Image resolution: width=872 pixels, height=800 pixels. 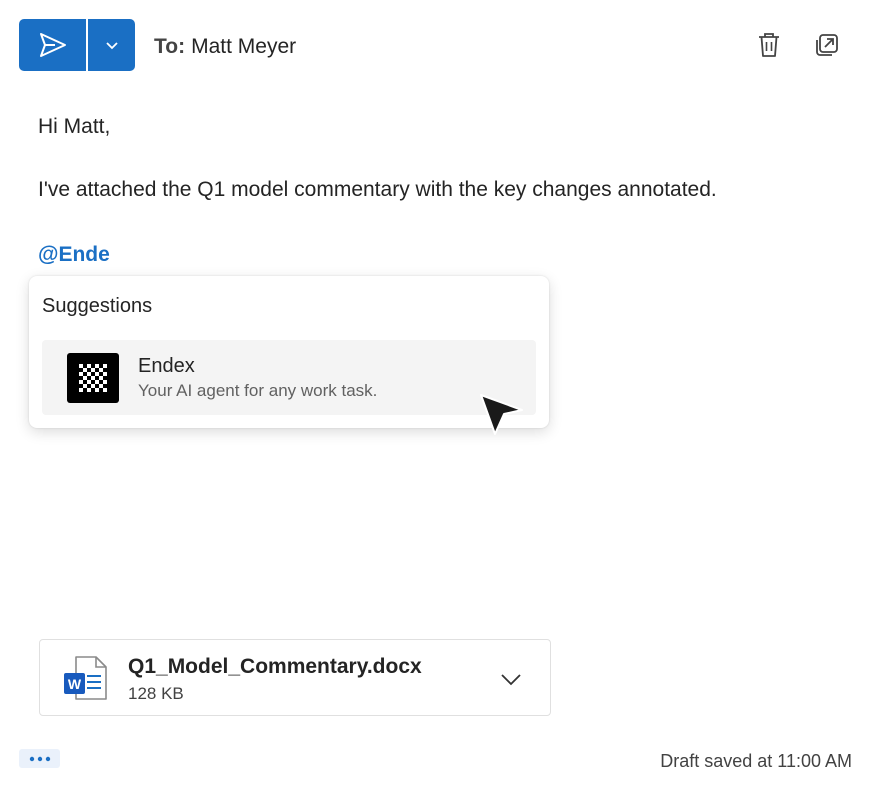 What do you see at coordinates (97, 306) in the screenshot?
I see `suggestions-title: Suggestions` at bounding box center [97, 306].